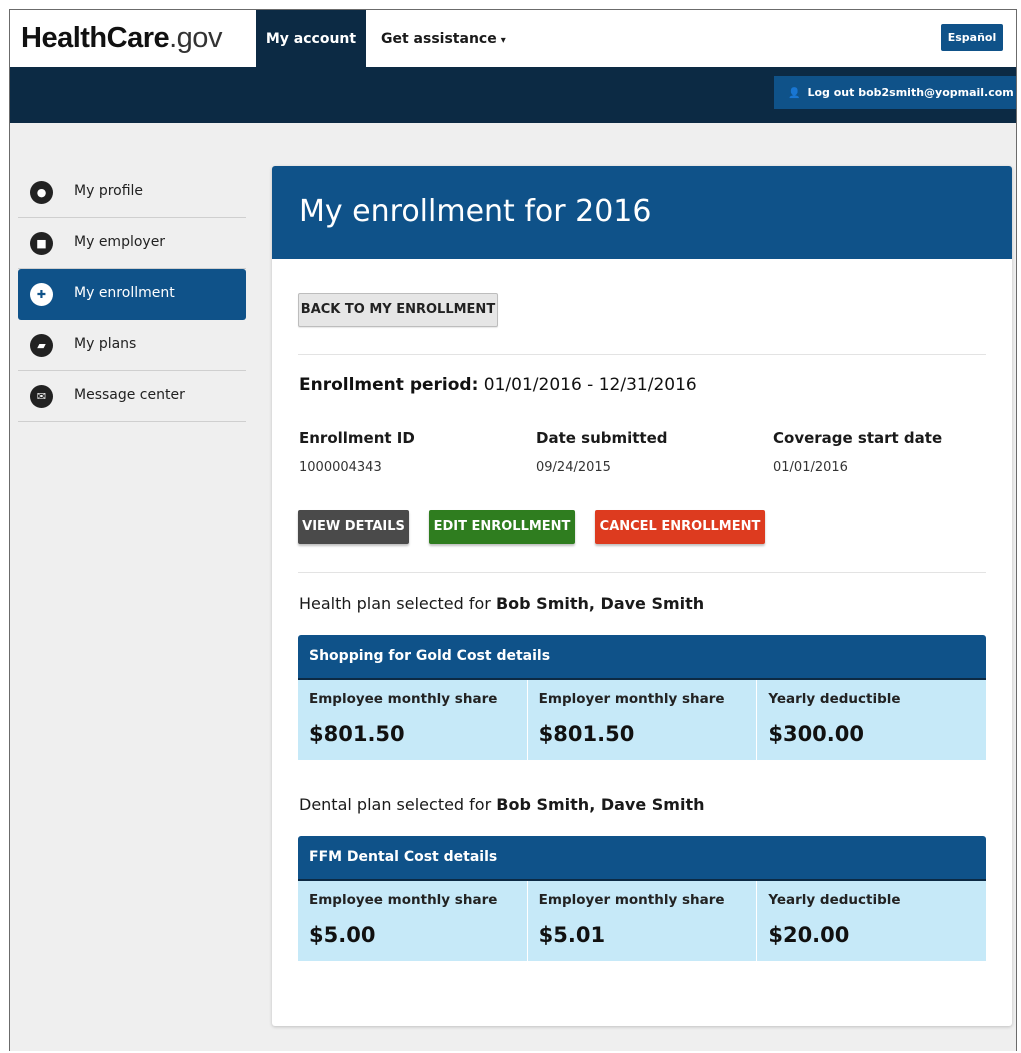 The width and height of the screenshot is (1021, 1053). I want to click on coverage-start-date-value: 01/01/2016, so click(810, 467).